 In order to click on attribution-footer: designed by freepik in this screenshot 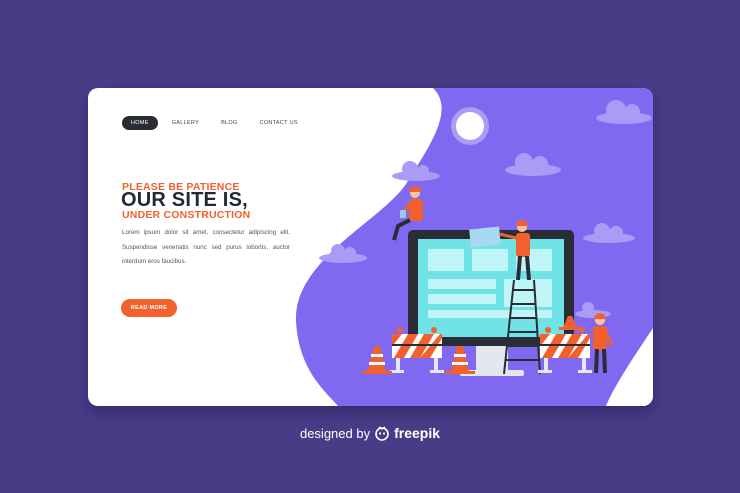, I will do `click(370, 433)`.